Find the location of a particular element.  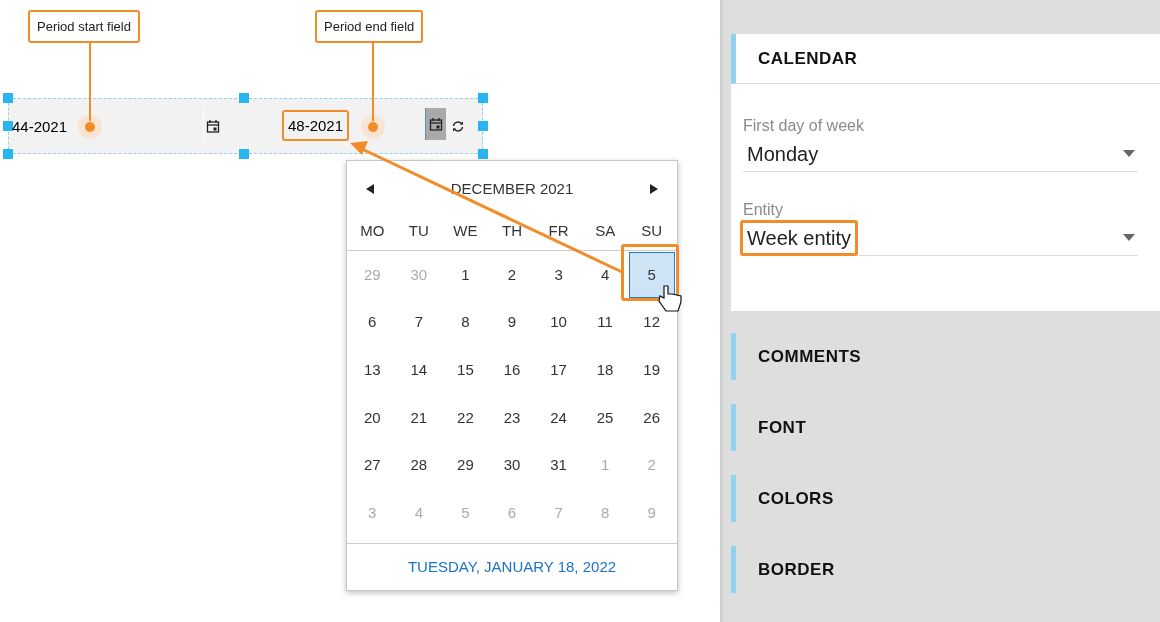

day-cell: 11 is located at coordinates (605, 322).